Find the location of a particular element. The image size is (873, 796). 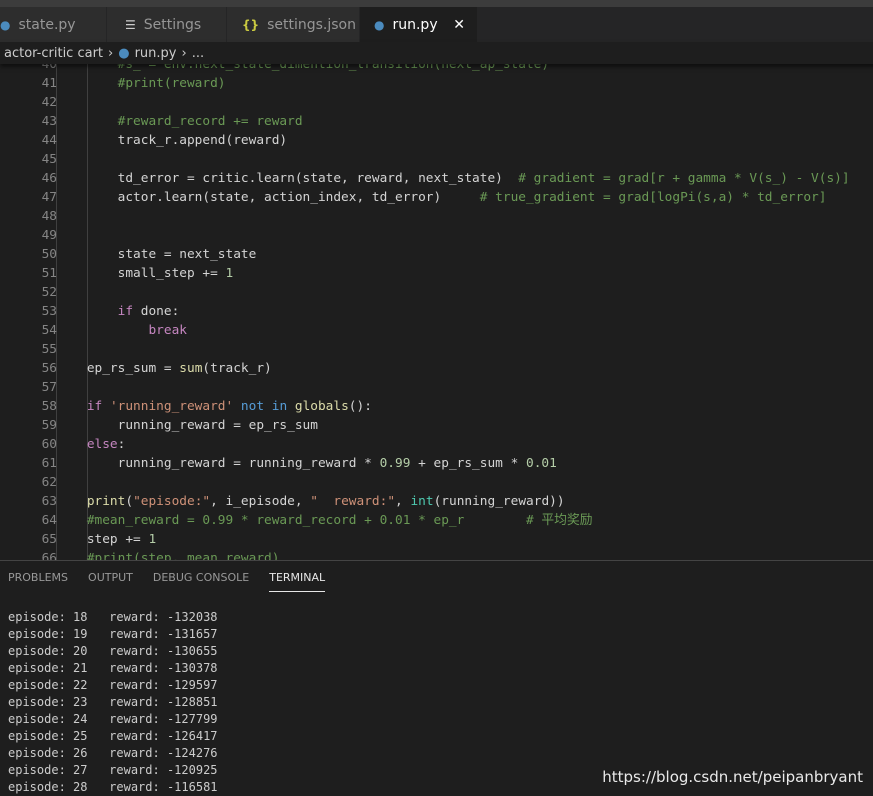

code-text: state = next_state is located at coordinates (156, 254).